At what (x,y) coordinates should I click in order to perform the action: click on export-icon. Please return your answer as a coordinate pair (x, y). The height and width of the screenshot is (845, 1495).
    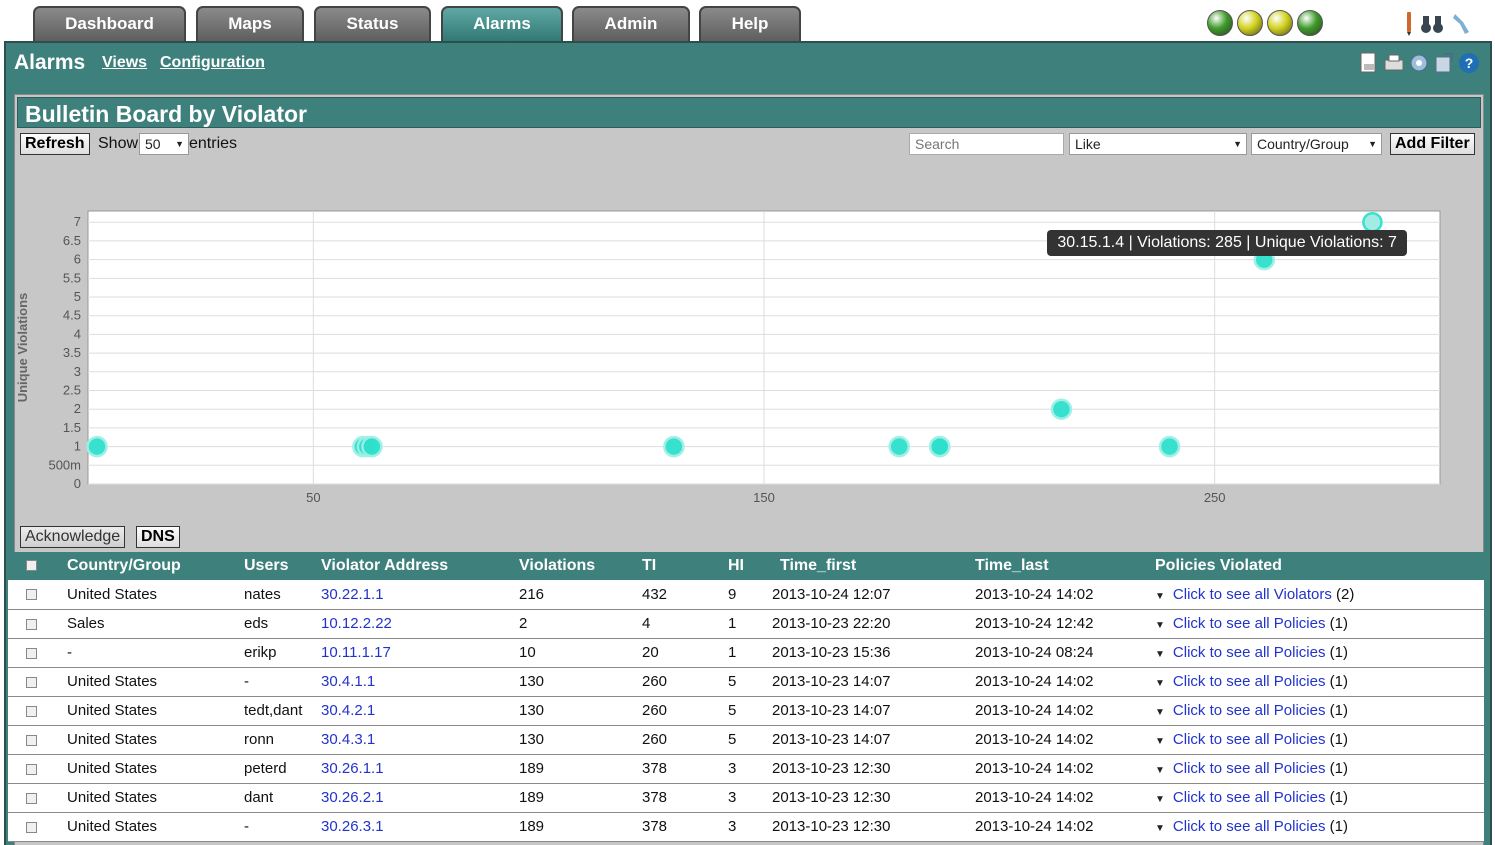
    Looking at the image, I should click on (1444, 63).